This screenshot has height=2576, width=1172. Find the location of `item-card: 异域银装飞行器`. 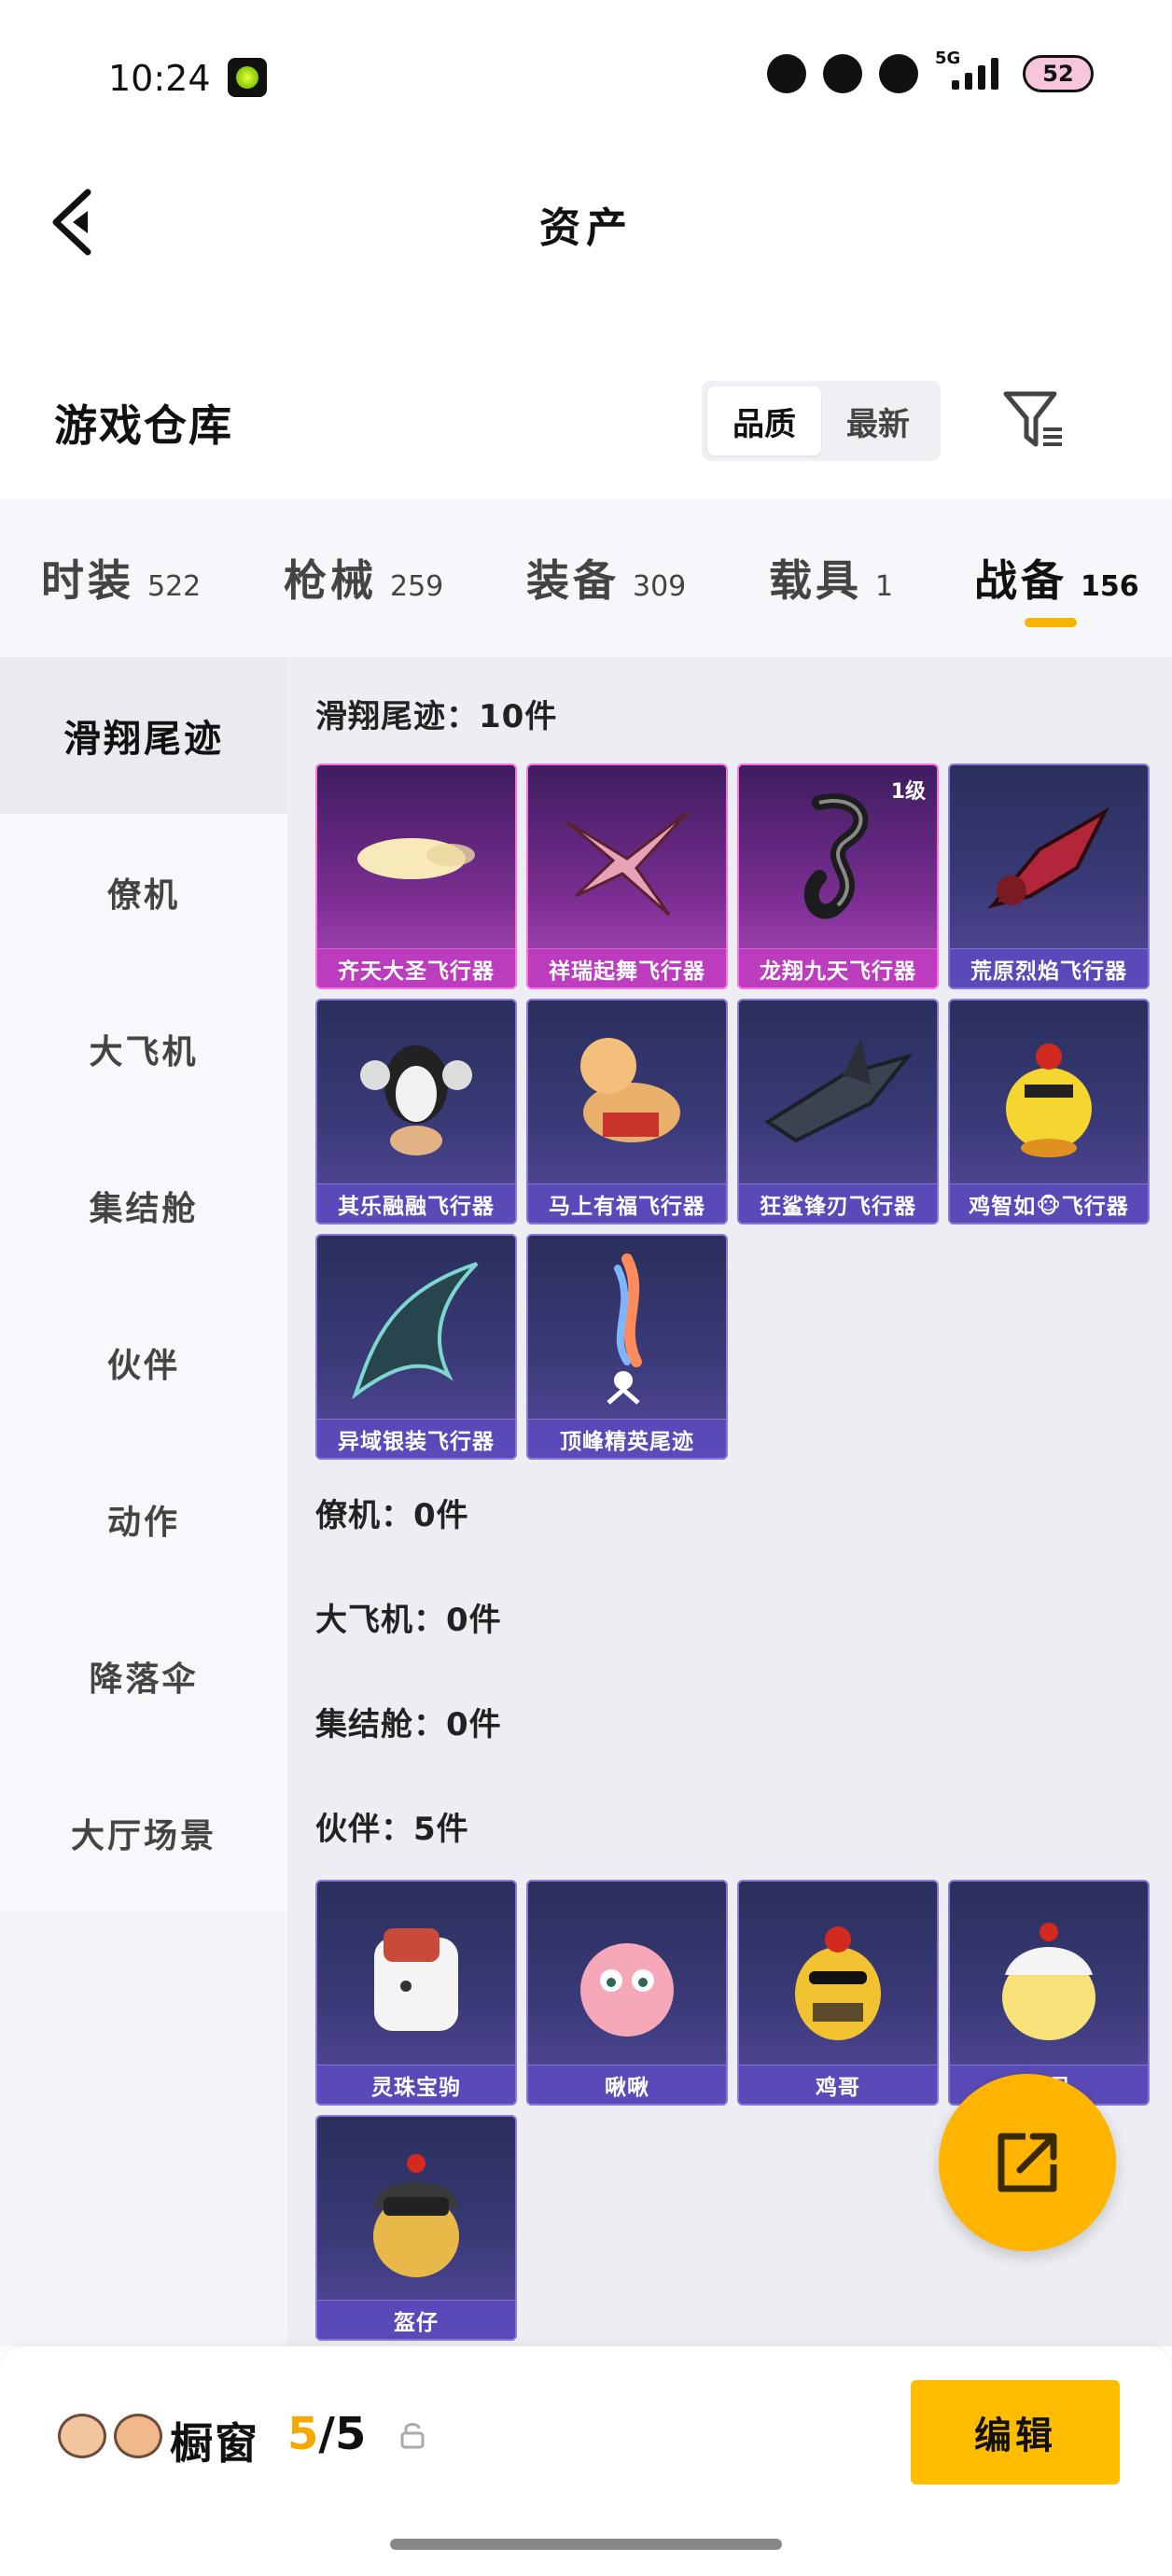

item-card: 异域银装飞行器 is located at coordinates (416, 1347).